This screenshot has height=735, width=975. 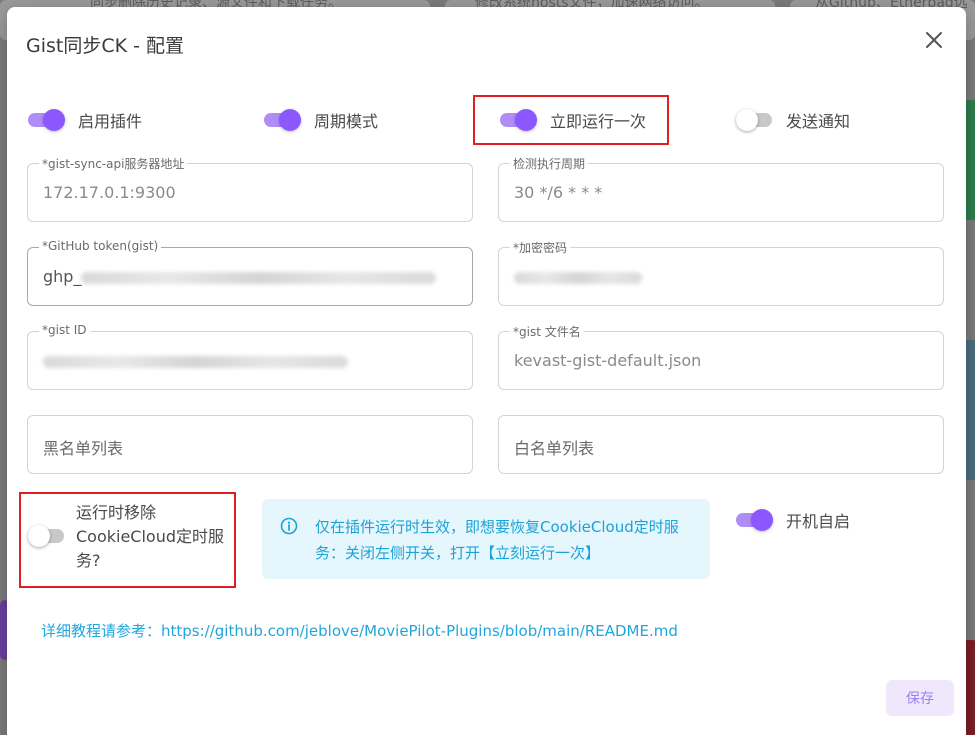 I want to click on remove-on-run-toggle, so click(x=46, y=536).